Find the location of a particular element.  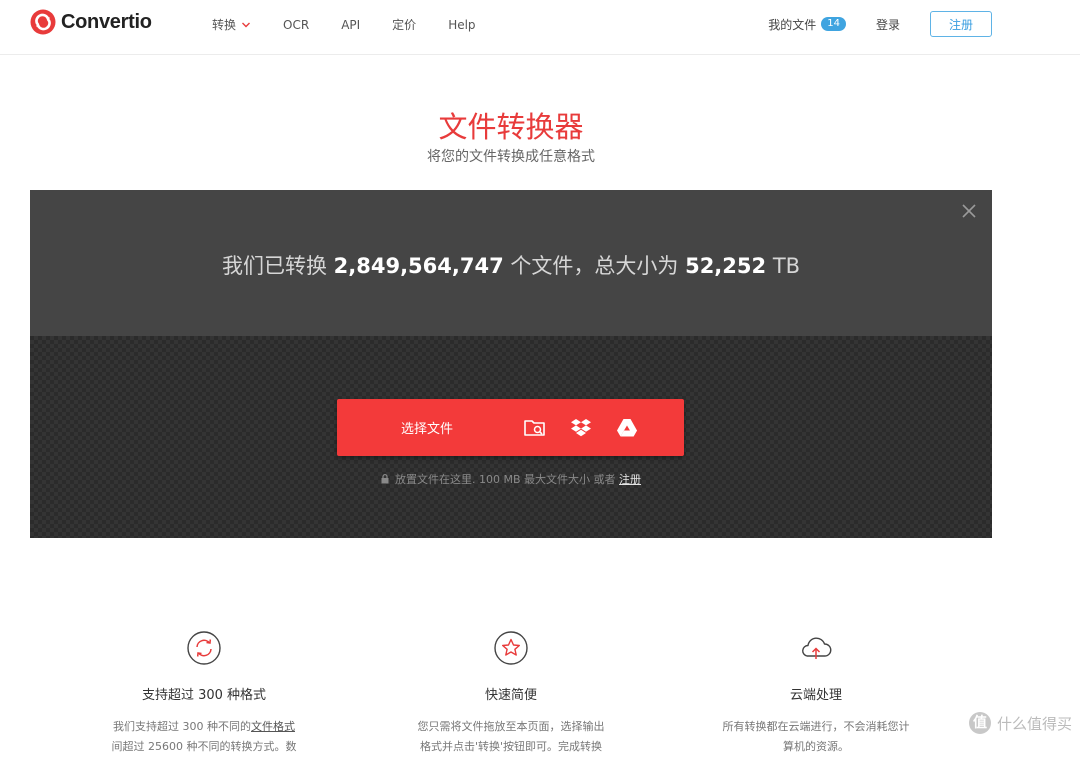

watermark-logo: 值 is located at coordinates (979, 723).